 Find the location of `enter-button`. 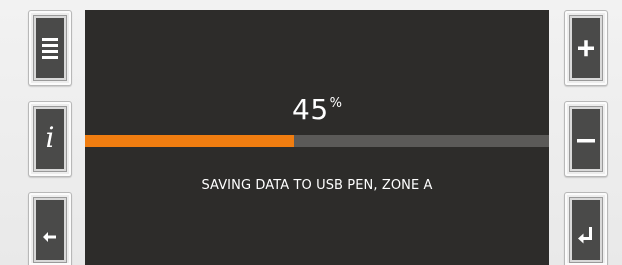

enter-button is located at coordinates (586, 228).